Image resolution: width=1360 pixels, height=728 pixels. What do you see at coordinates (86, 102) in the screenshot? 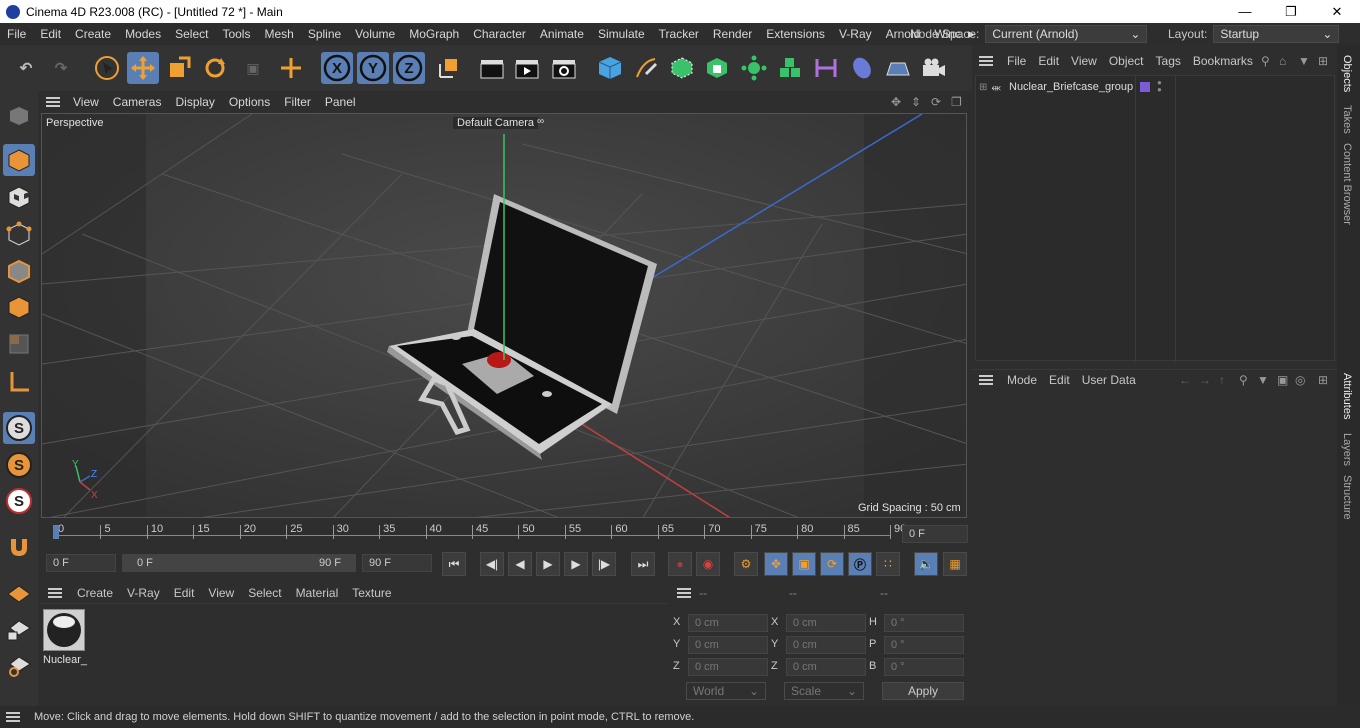
I see `viewport-menu-view: View` at bounding box center [86, 102].